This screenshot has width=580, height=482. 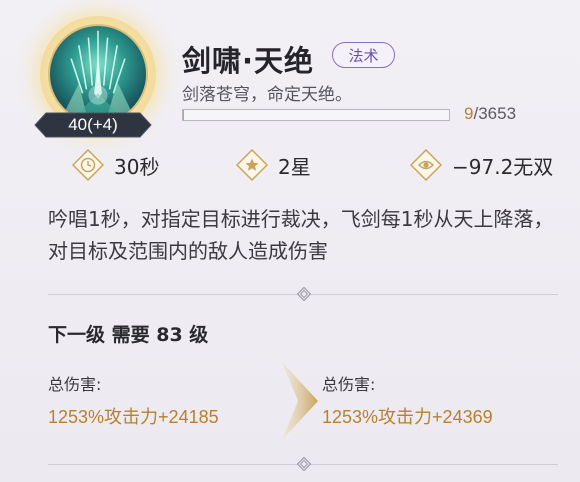 What do you see at coordinates (301, 235) in the screenshot?
I see `skill-description: 吟唱1秒，对指定目标进行裁决，飞剑每1秒从天上降落，对目标及范围内的敌人造成伤害` at bounding box center [301, 235].